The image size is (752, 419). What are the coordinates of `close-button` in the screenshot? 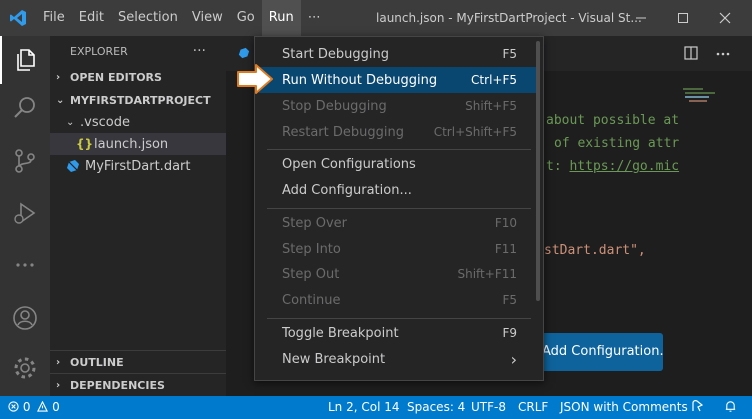 It's located at (725, 18).